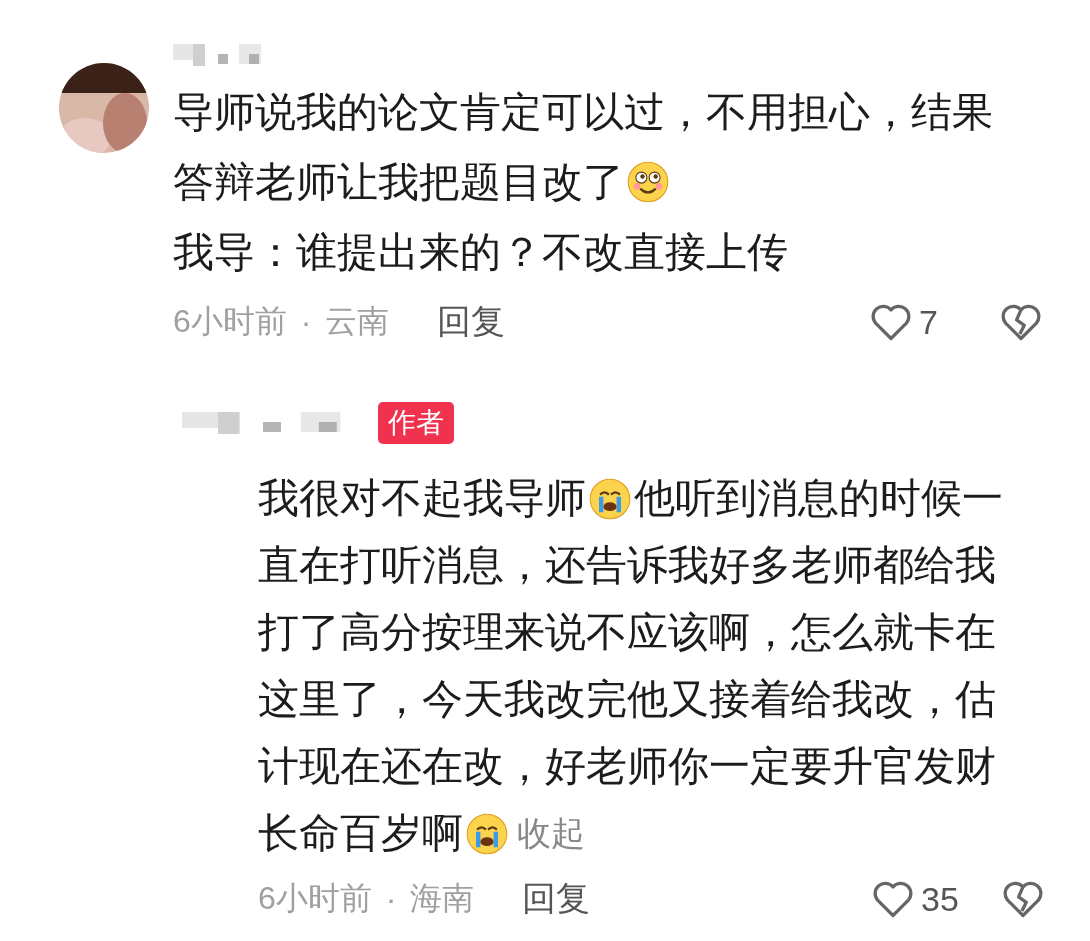  I want to click on comment-text: 导师说我的论文肯定可以过，不用担心，结果, so click(583, 112).